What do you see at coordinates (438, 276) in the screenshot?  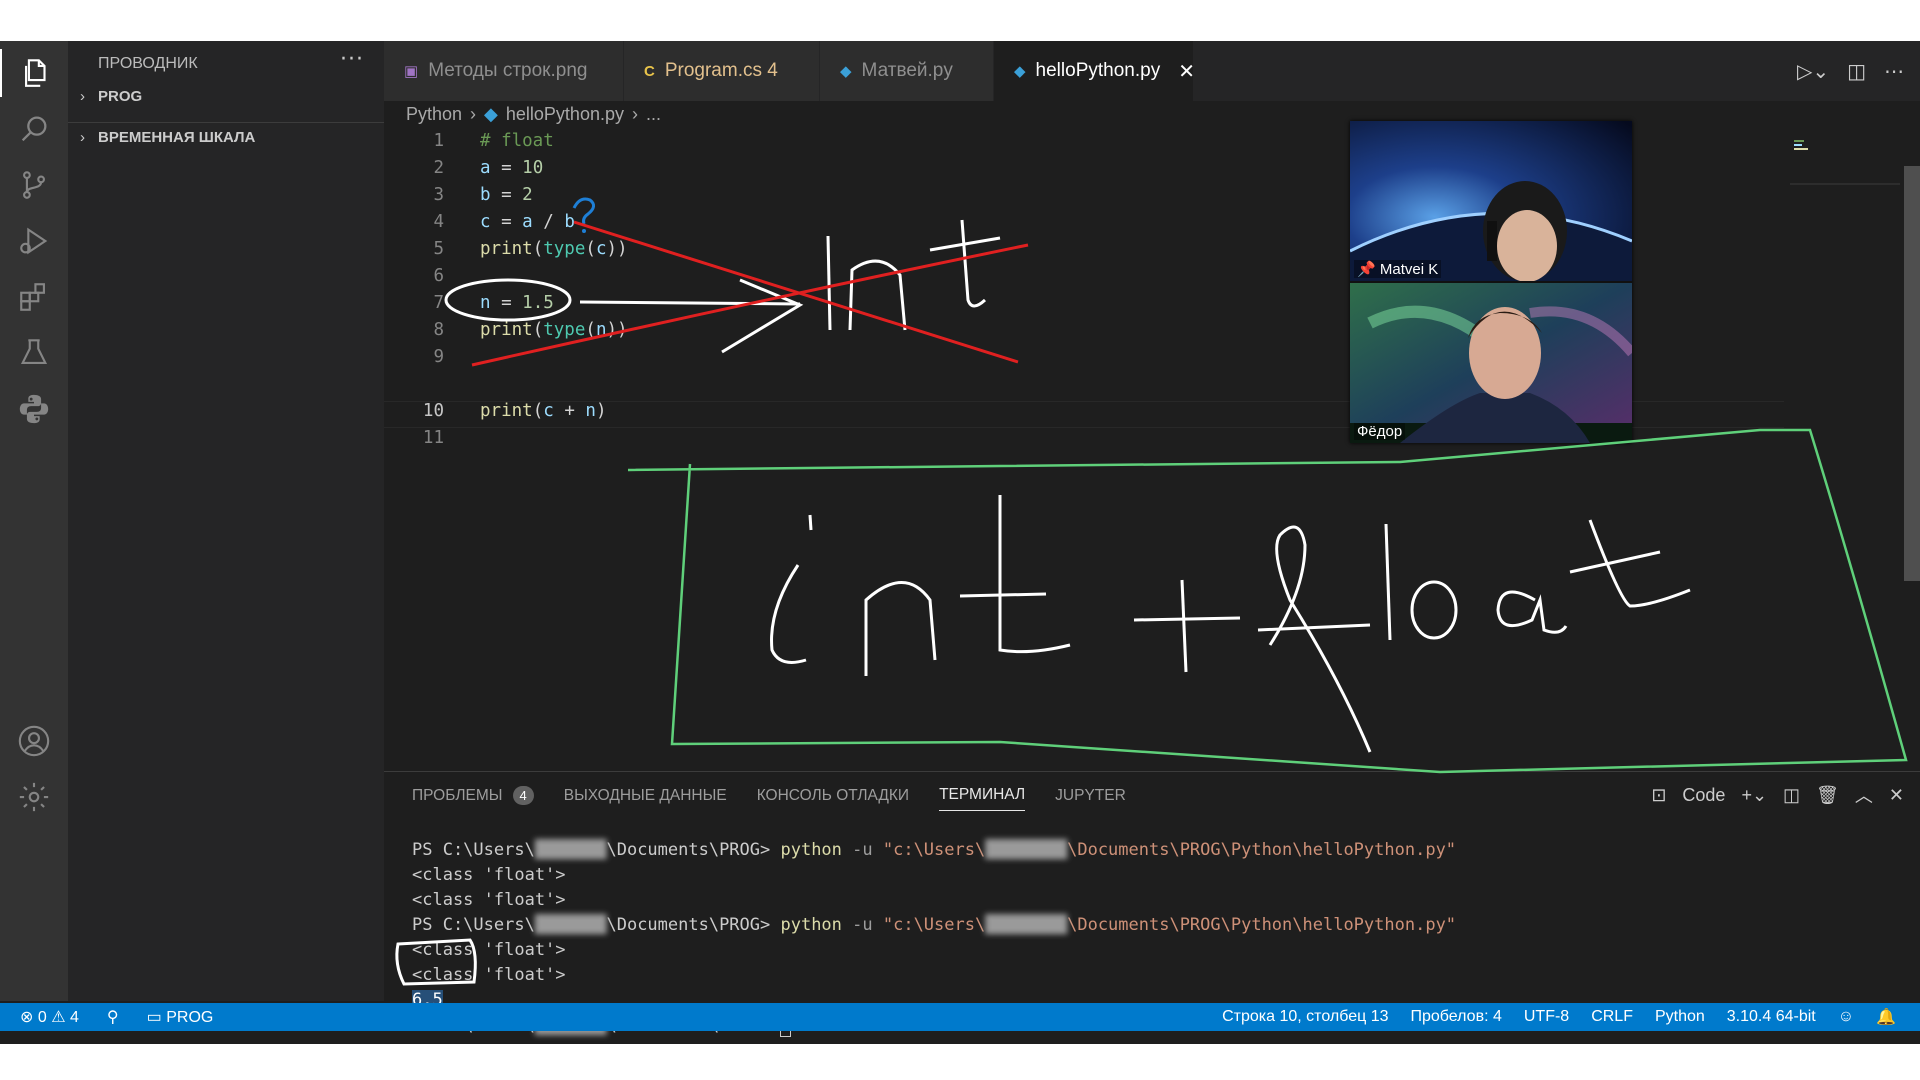 I see `line-number: 6` at bounding box center [438, 276].